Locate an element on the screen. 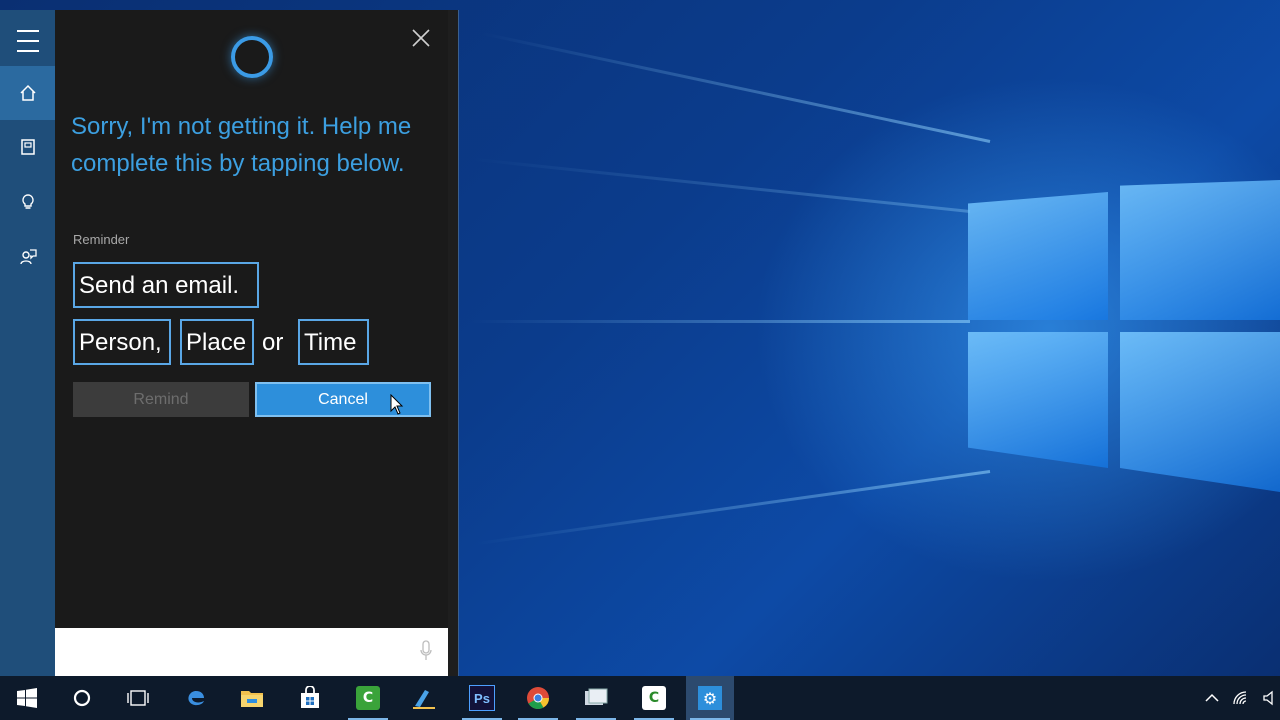  wifi-icon is located at coordinates (1242, 698).